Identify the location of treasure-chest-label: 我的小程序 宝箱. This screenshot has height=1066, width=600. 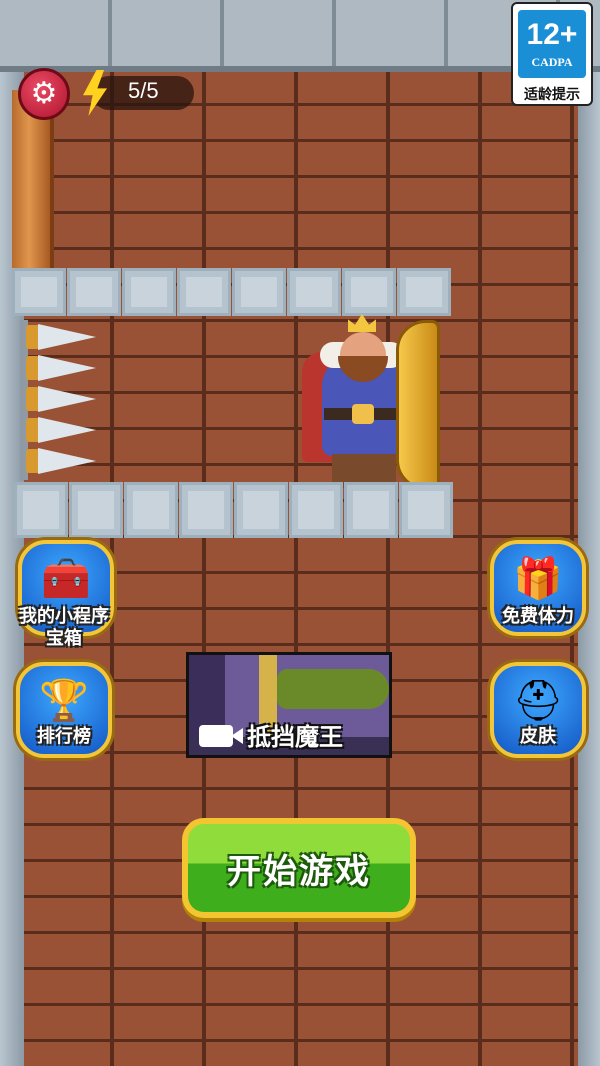
(64, 627).